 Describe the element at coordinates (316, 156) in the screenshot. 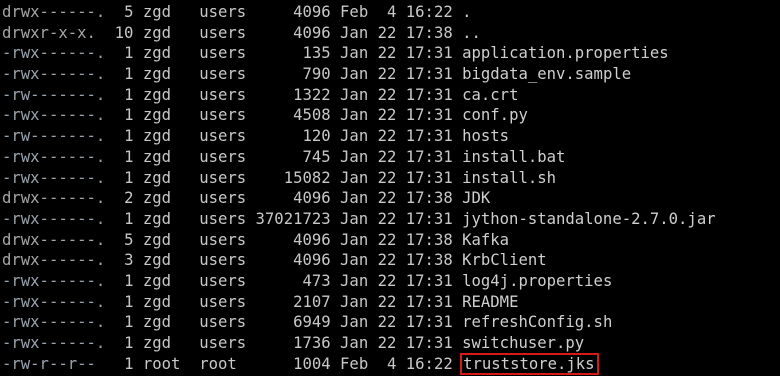

I see `file-size: 745` at that location.